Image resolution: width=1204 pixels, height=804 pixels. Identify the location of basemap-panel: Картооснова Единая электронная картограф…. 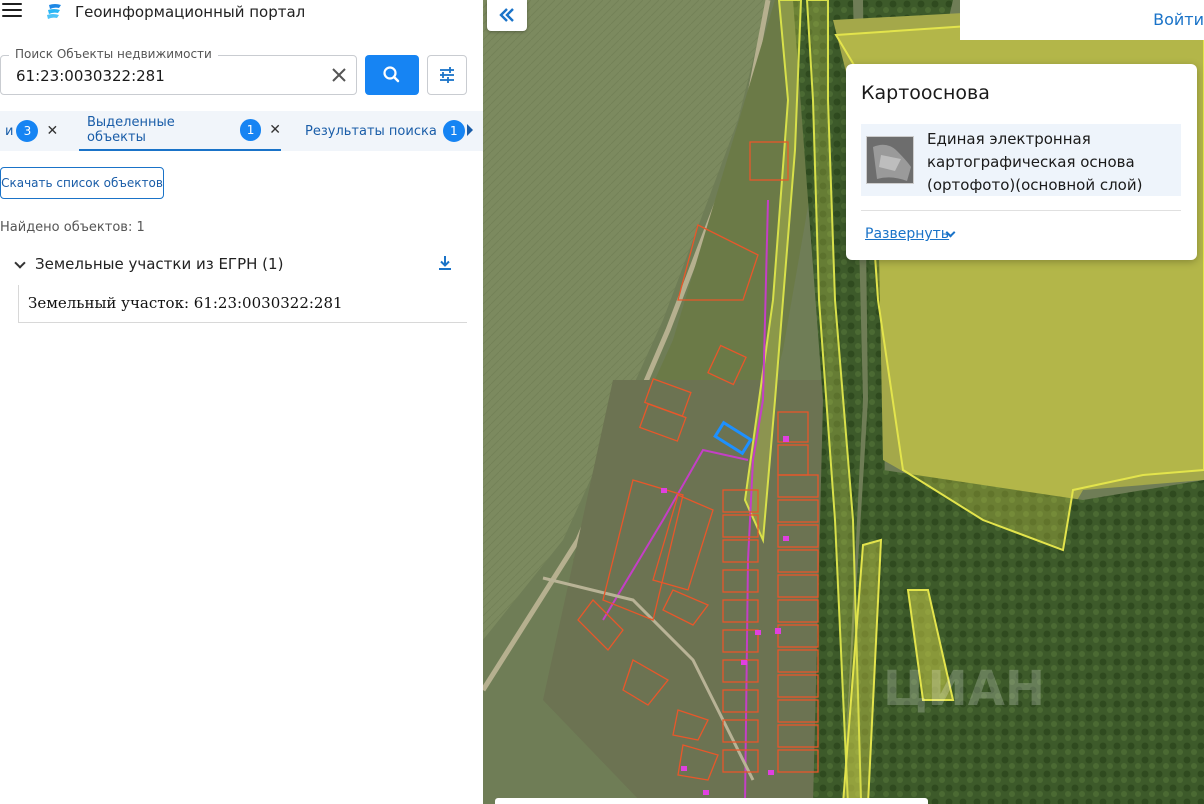
(1021, 162).